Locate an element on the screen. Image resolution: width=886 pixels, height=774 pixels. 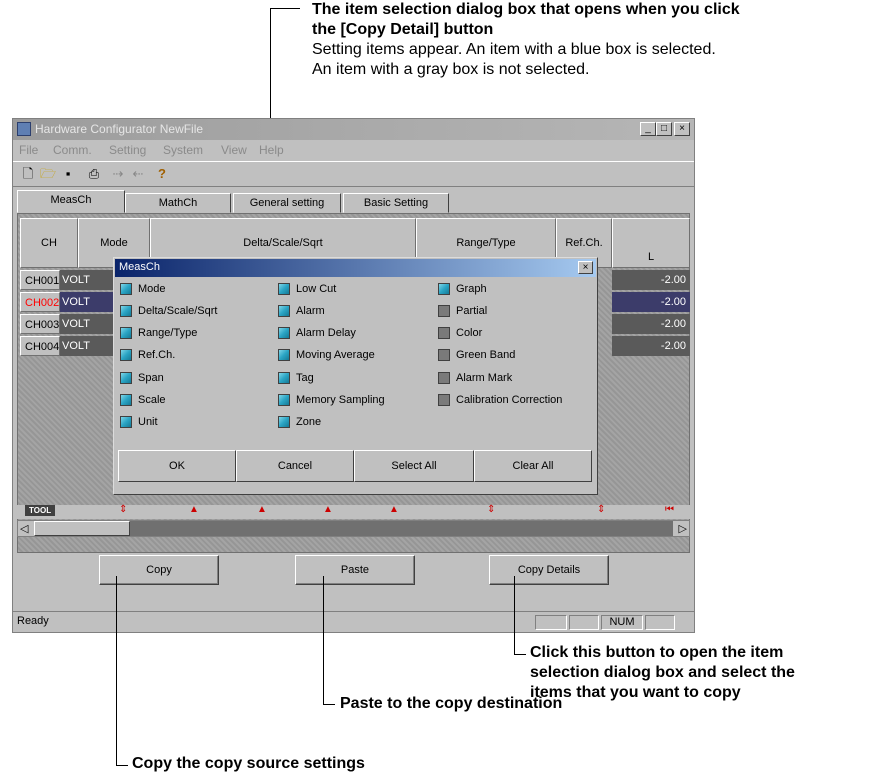
help-icon: ? is located at coordinates (162, 174).